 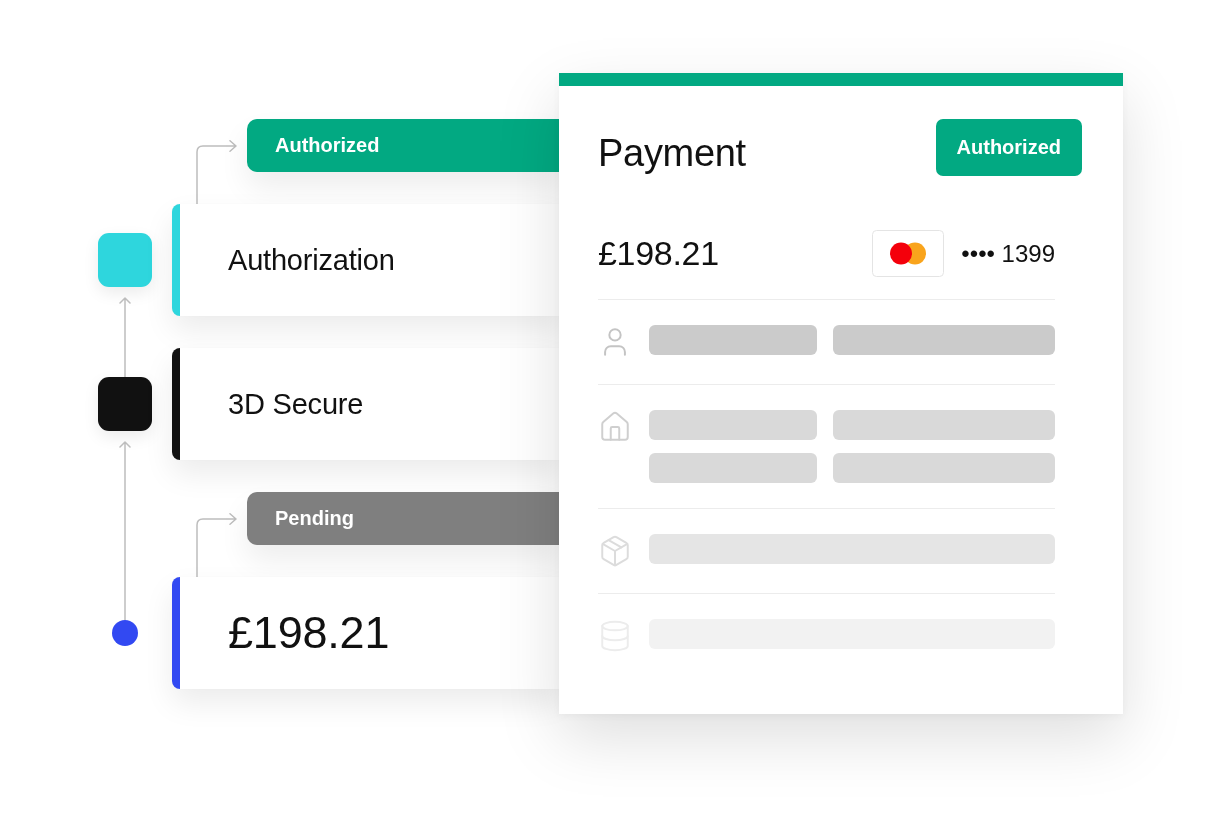 What do you see at coordinates (1008, 253) in the screenshot?
I see `card-number: •••• 1399` at bounding box center [1008, 253].